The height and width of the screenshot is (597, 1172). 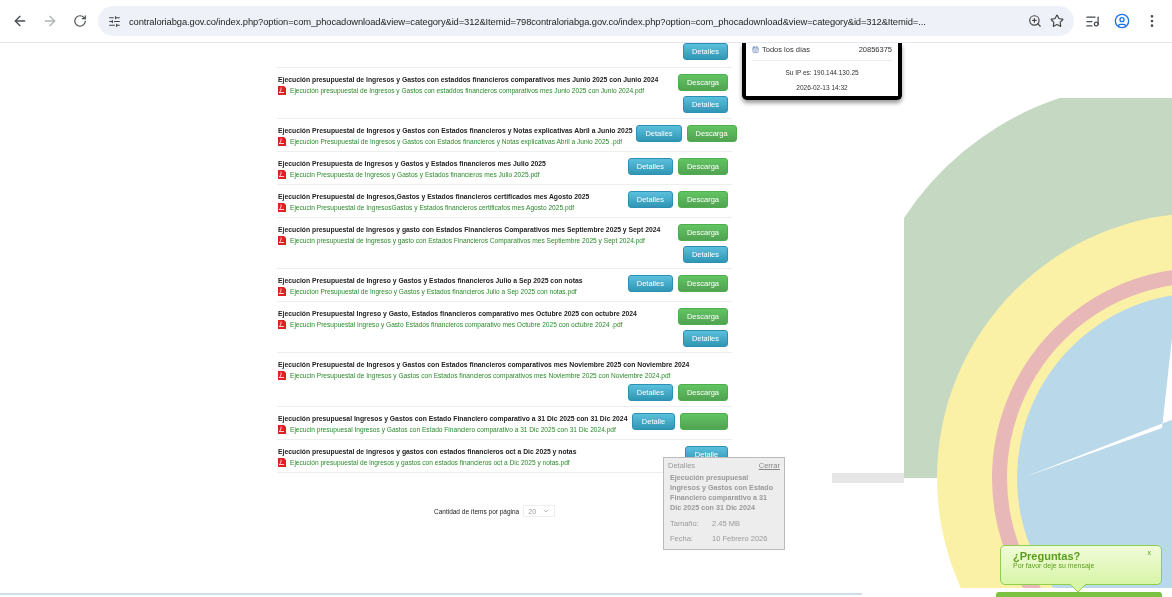 I want to click on zoom-icon, so click(x=1035, y=21).